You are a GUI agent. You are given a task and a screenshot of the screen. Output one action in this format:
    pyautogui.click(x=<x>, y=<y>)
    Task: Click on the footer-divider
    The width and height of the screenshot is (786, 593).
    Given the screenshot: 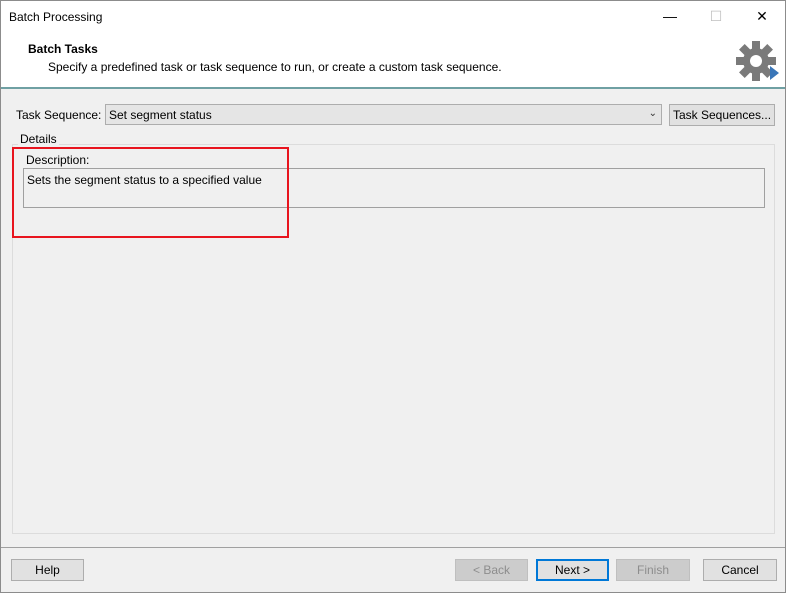 What is the action you would take?
    pyautogui.click(x=393, y=547)
    